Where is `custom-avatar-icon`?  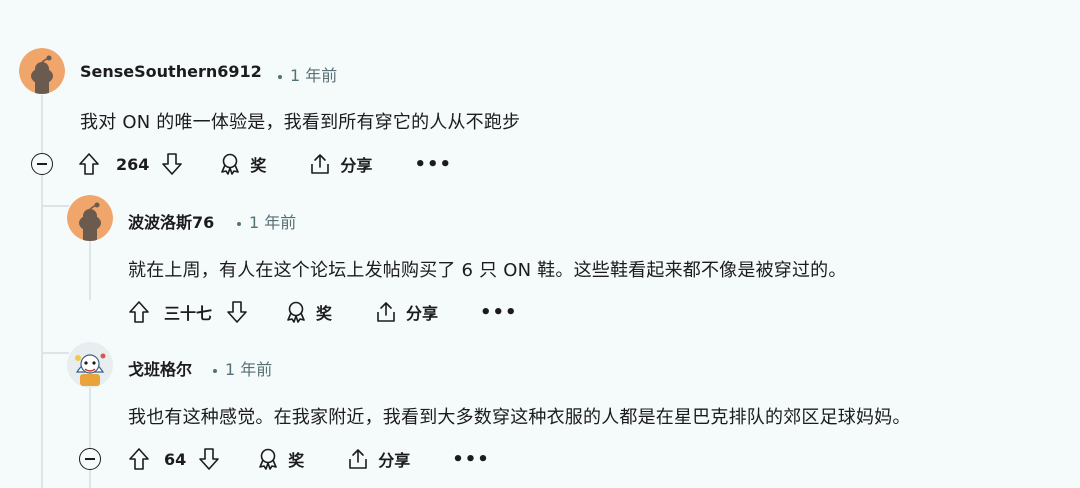
custom-avatar-icon is located at coordinates (90, 365).